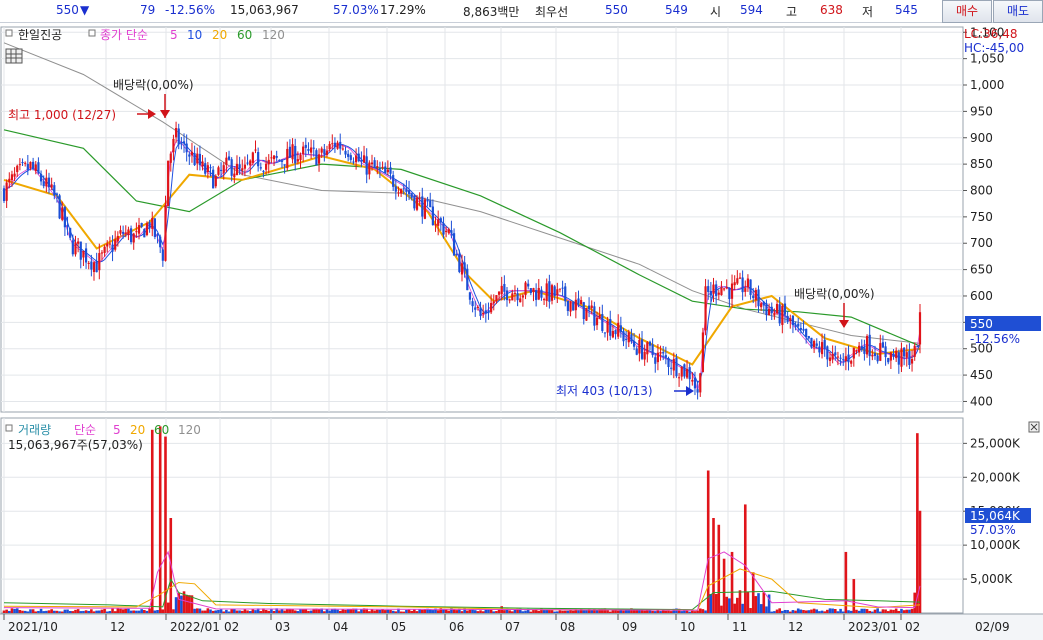  What do you see at coordinates (34, 430) in the screenshot?
I see `volume-title: 거래량` at bounding box center [34, 430].